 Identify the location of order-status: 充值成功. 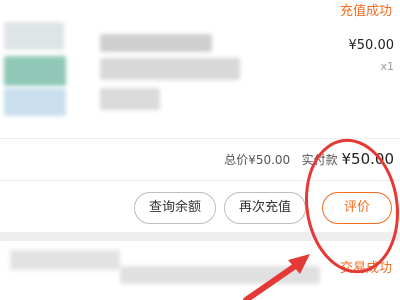
(365, 11).